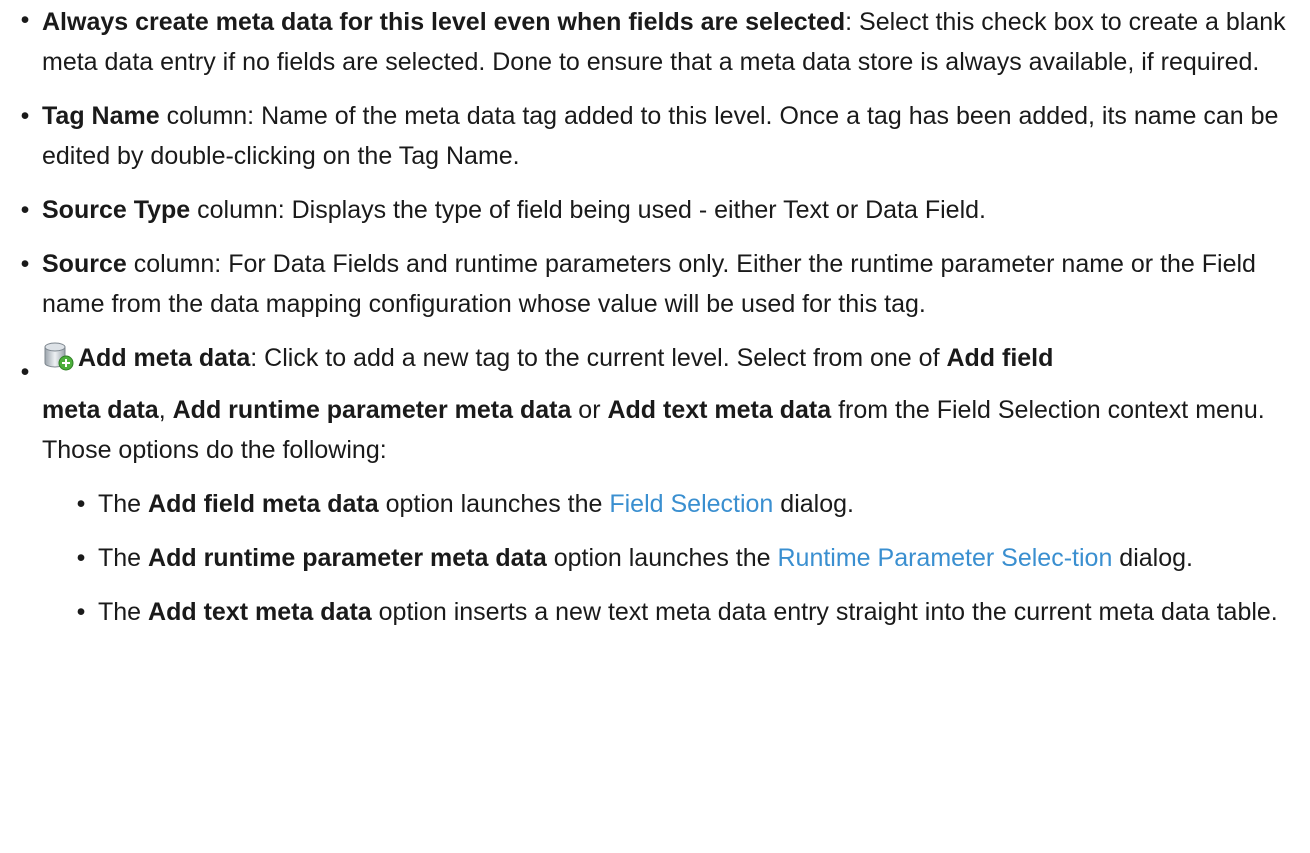 Image resolution: width=1310 pixels, height=853 pixels. I want to click on separator: or, so click(589, 410).